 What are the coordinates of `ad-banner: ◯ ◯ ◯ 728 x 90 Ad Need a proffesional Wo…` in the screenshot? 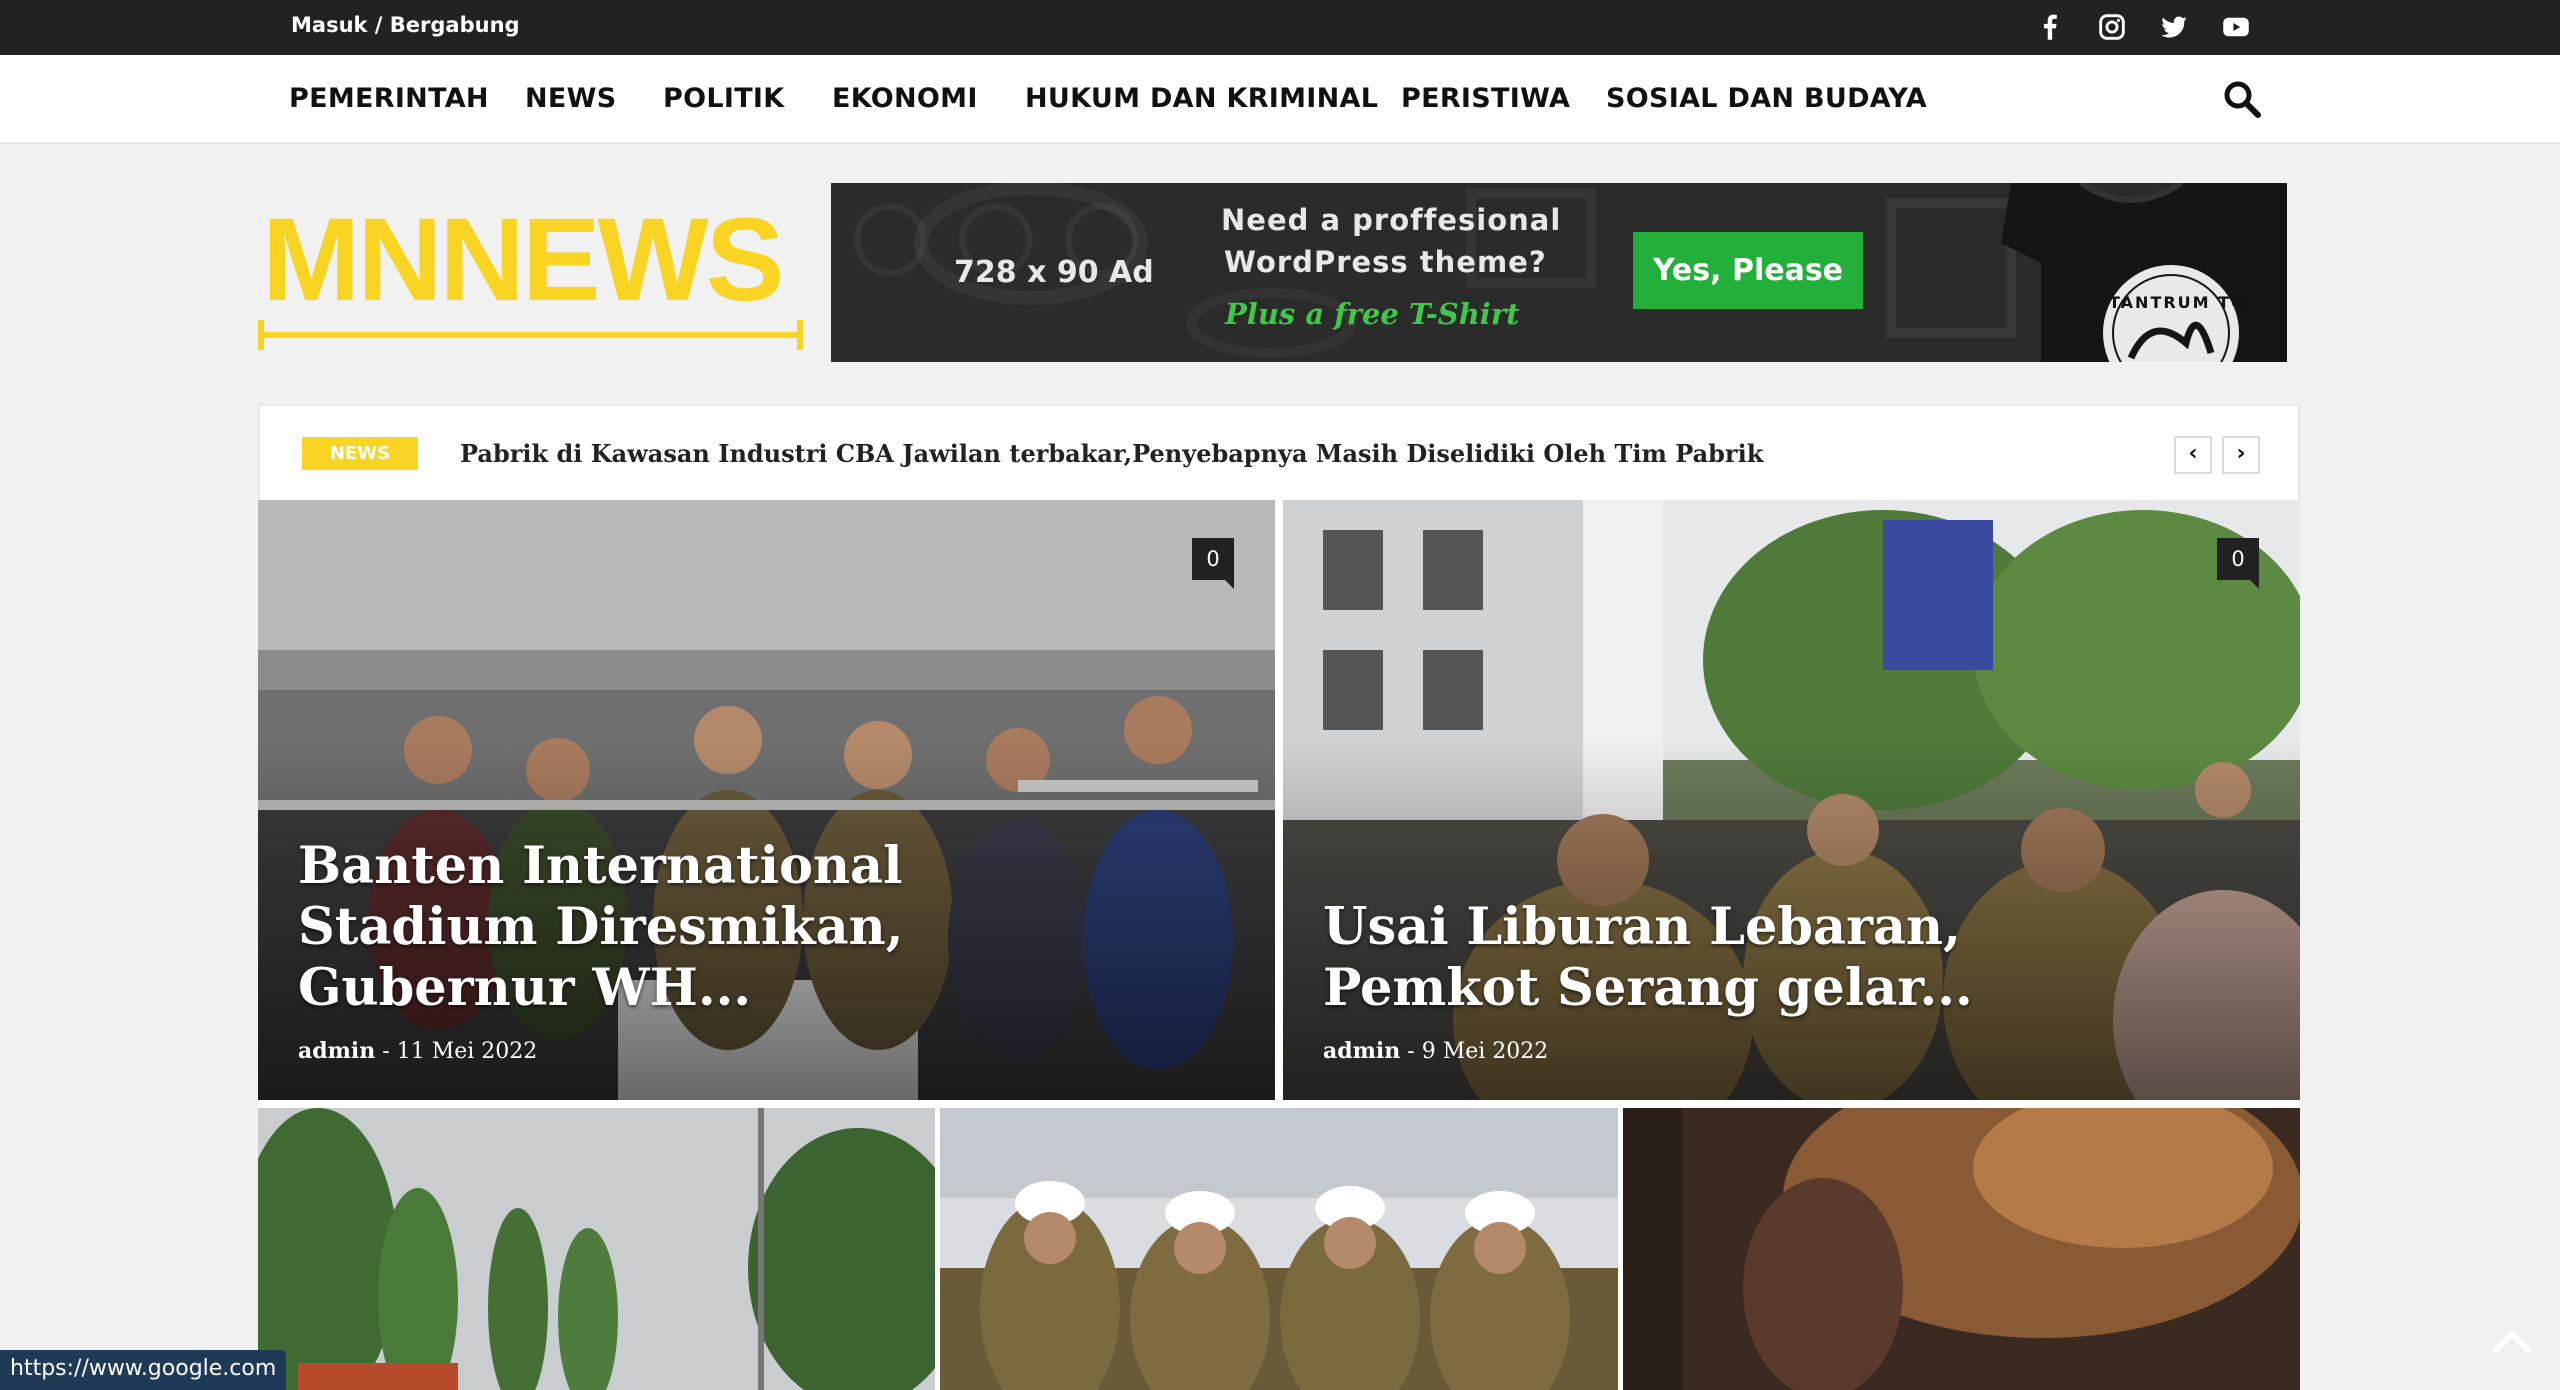 It's located at (1559, 272).